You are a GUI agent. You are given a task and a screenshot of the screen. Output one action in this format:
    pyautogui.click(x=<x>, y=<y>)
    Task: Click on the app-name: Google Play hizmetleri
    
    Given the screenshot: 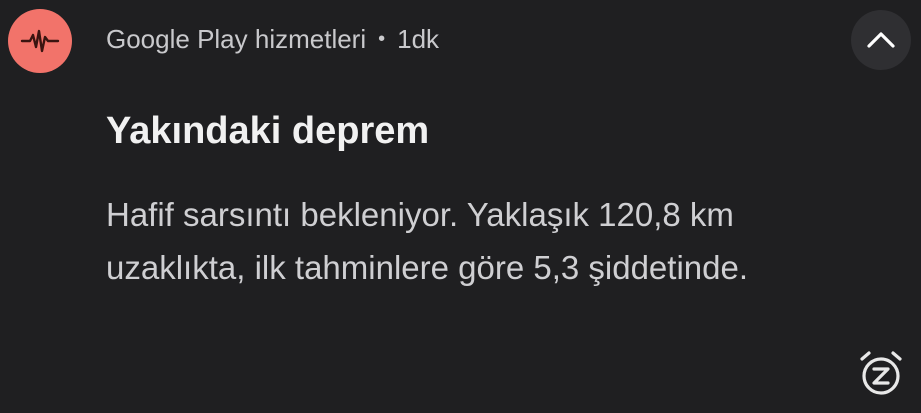 What is the action you would take?
    pyautogui.click(x=236, y=39)
    